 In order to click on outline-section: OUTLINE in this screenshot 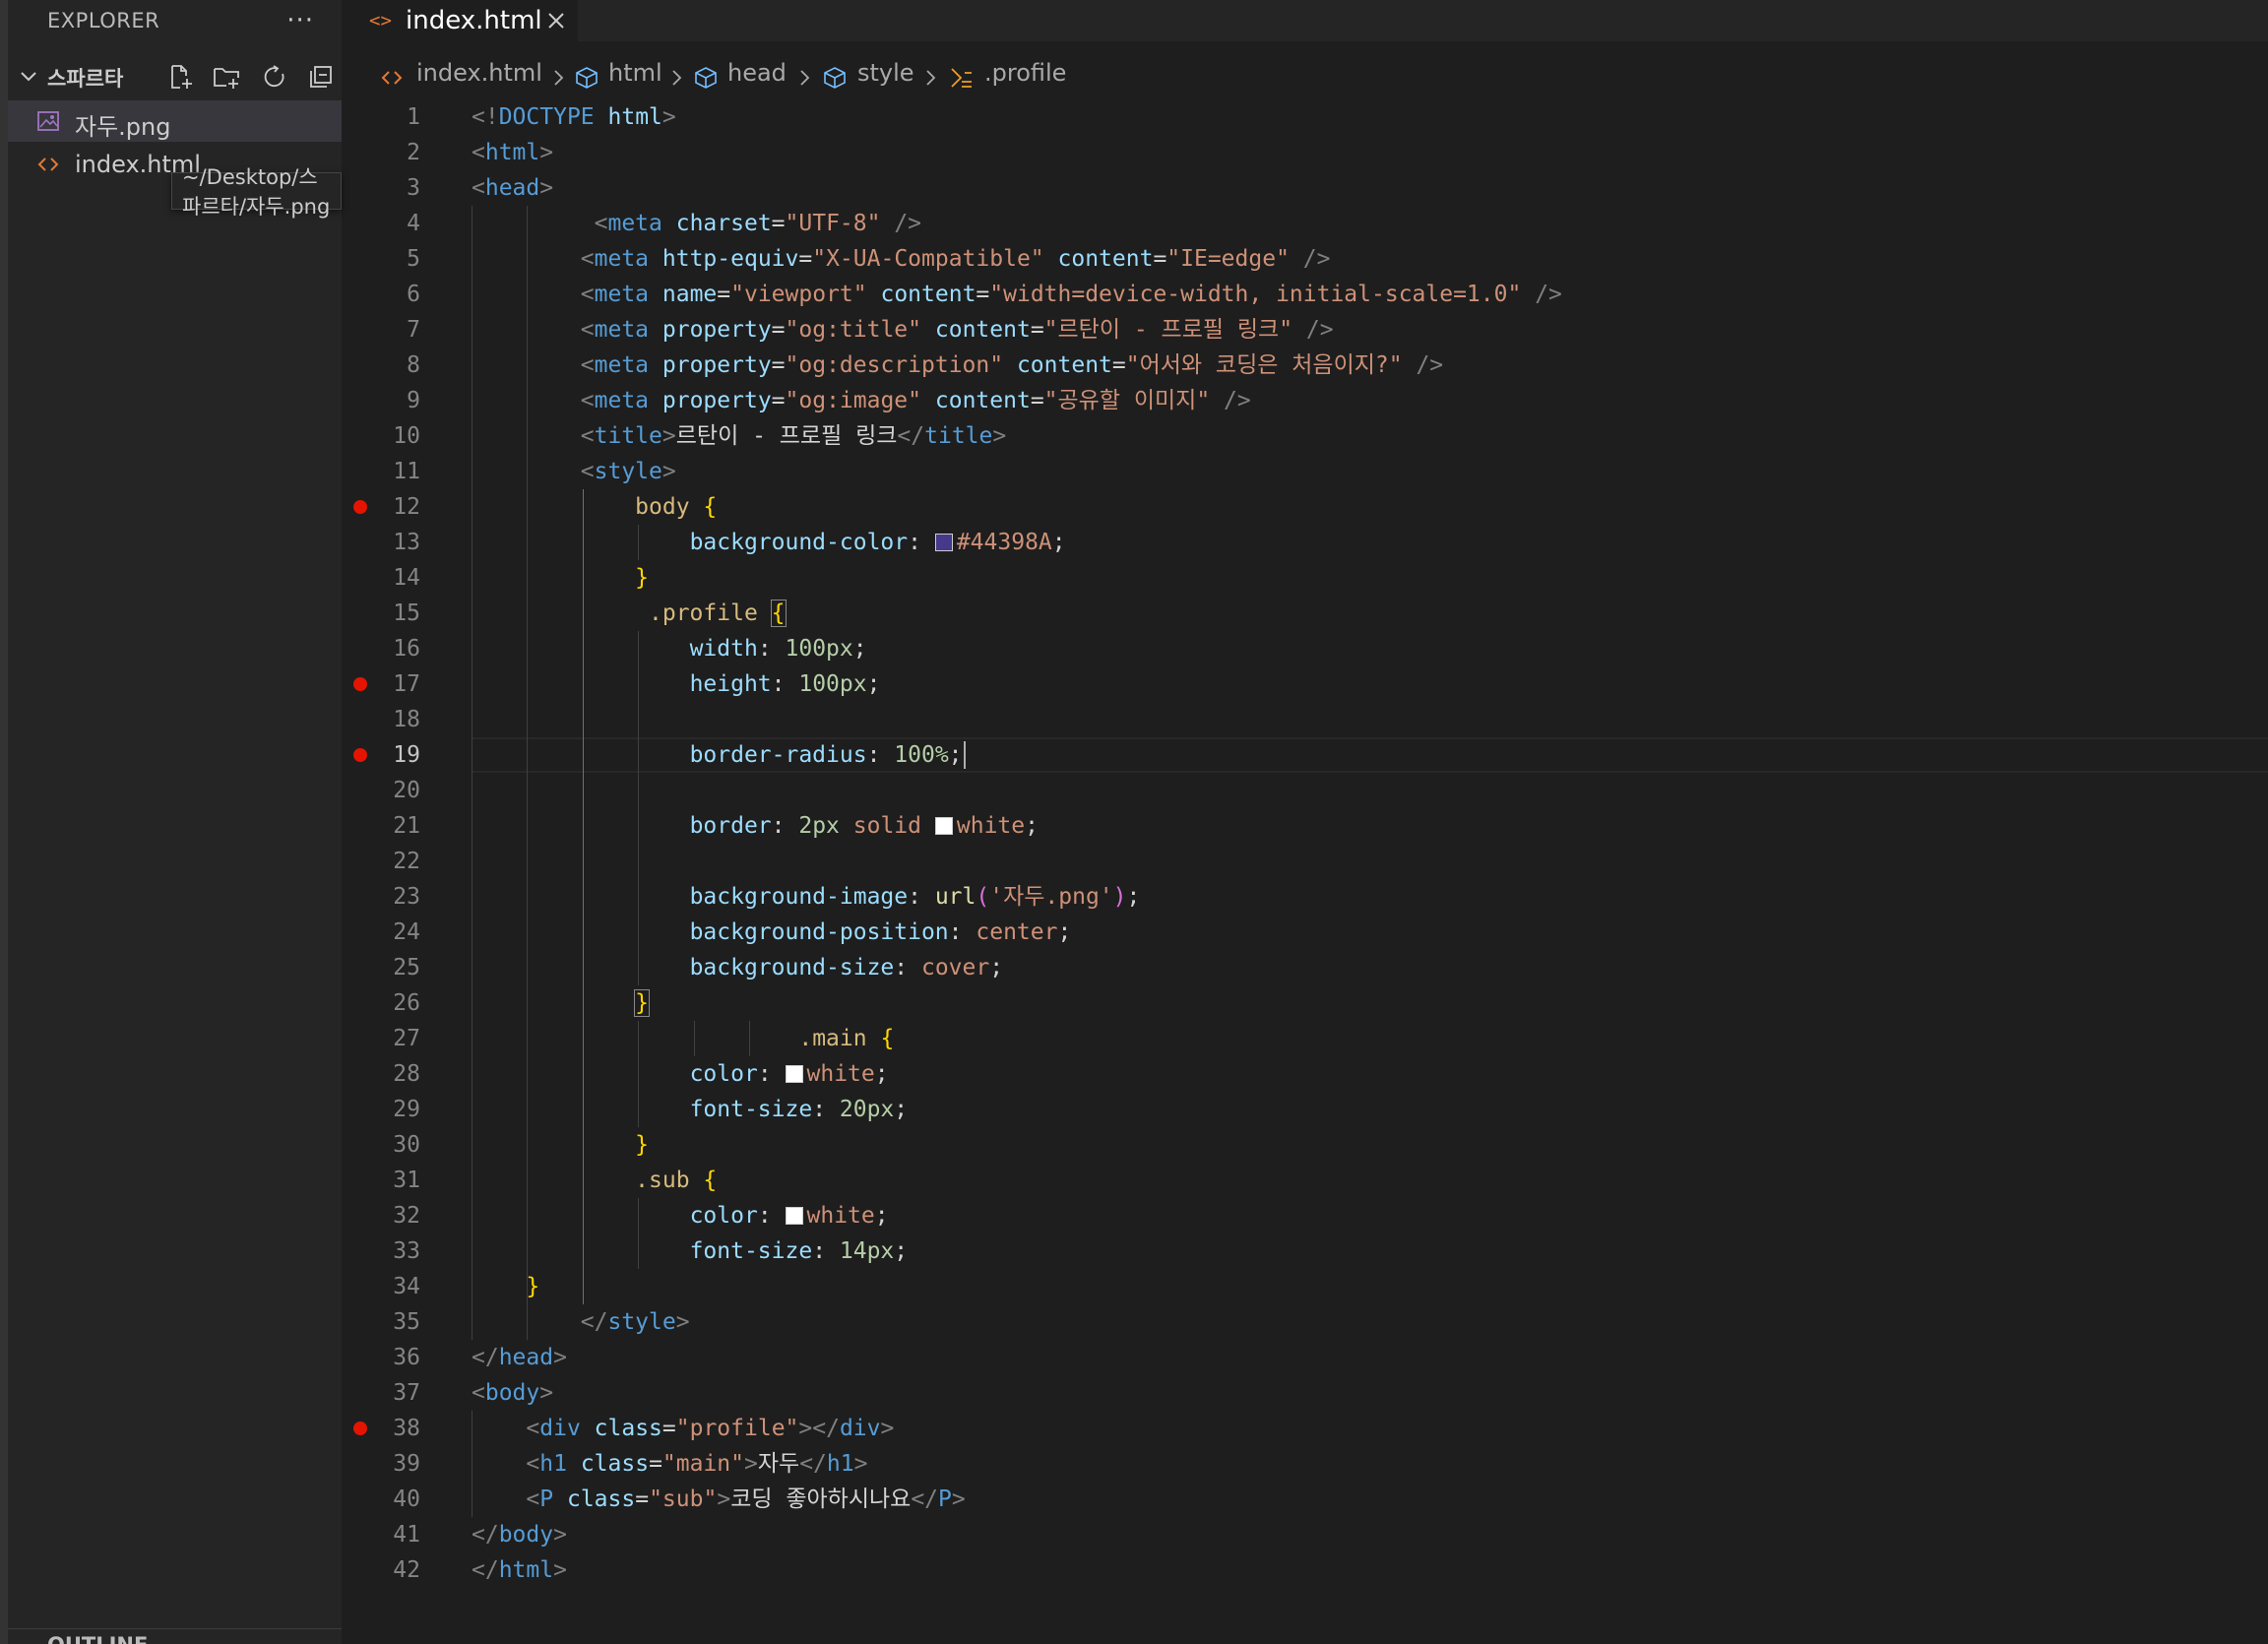, I will do `click(175, 1636)`.